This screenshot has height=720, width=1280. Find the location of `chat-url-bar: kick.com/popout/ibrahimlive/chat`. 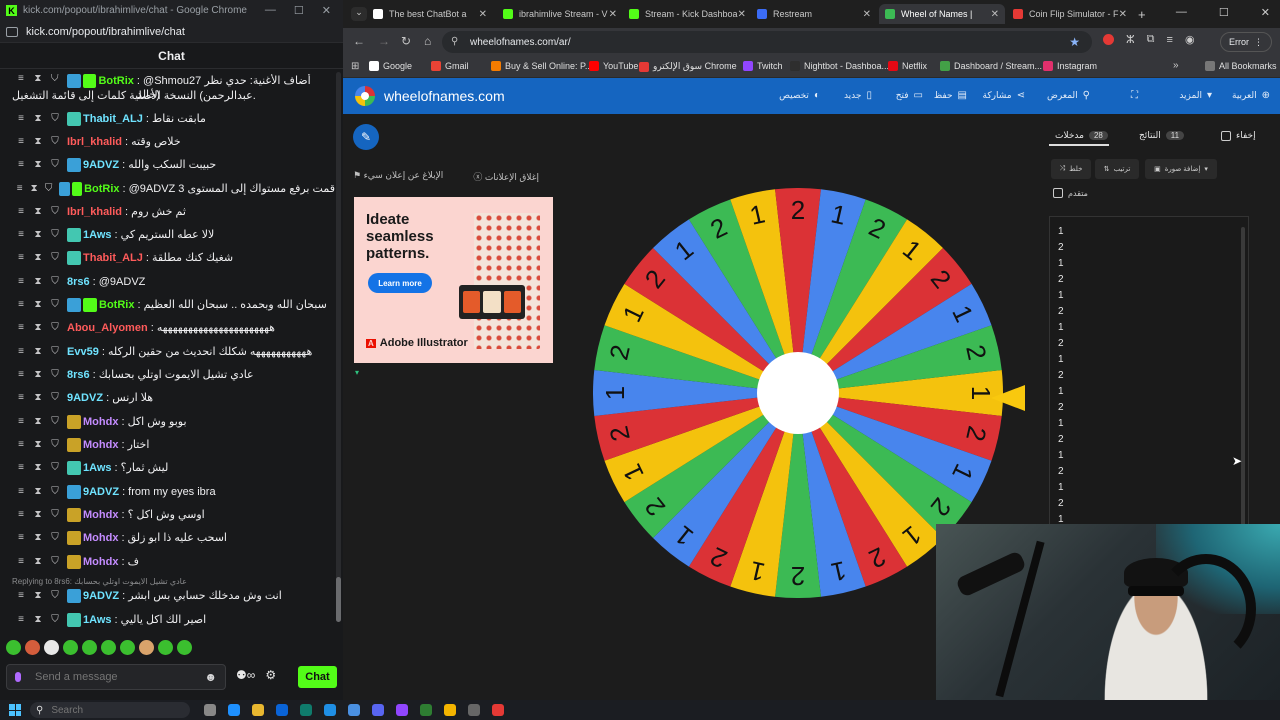

chat-url-bar: kick.com/popout/ibrahimlive/chat is located at coordinates (171, 32).